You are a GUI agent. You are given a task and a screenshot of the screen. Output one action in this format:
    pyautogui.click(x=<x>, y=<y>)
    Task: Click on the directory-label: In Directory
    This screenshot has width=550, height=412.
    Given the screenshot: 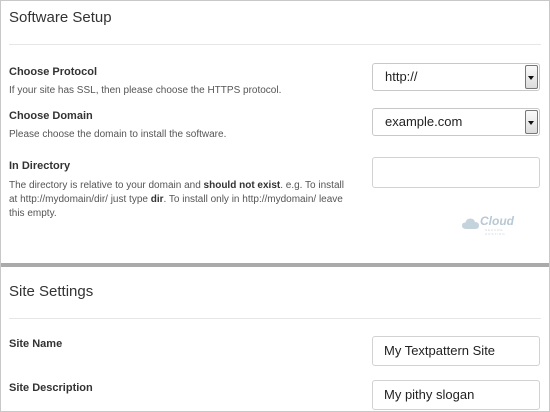 What is the action you would take?
    pyautogui.click(x=40, y=166)
    